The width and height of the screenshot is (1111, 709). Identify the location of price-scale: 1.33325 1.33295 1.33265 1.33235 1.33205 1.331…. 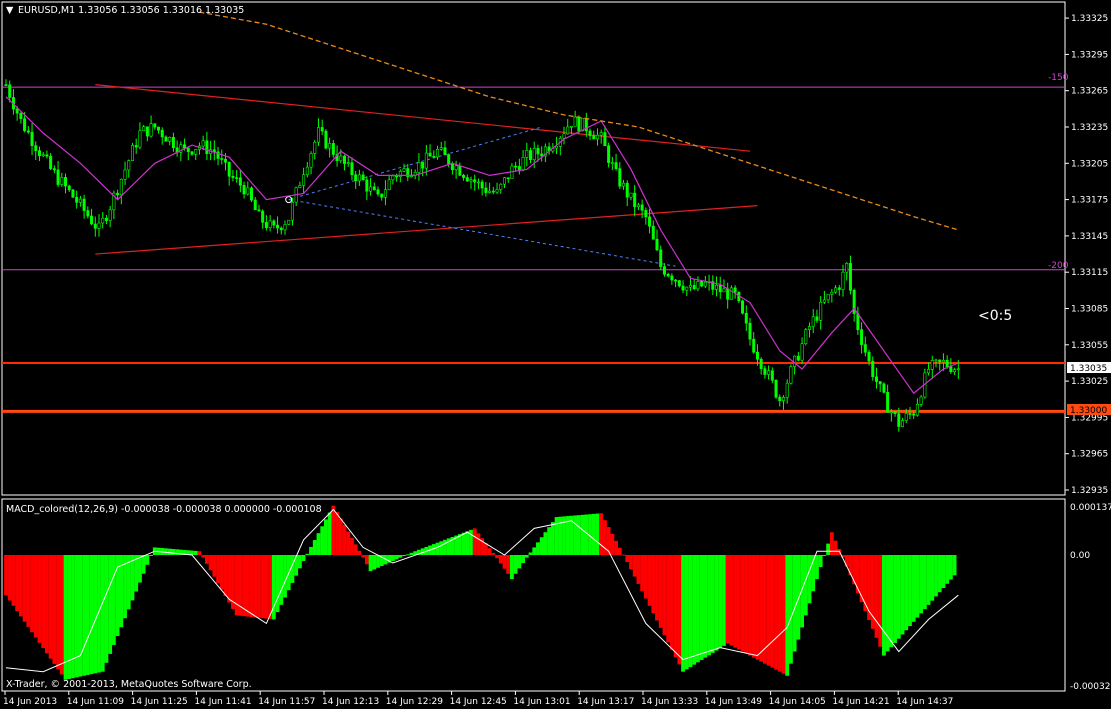
(1086, 255).